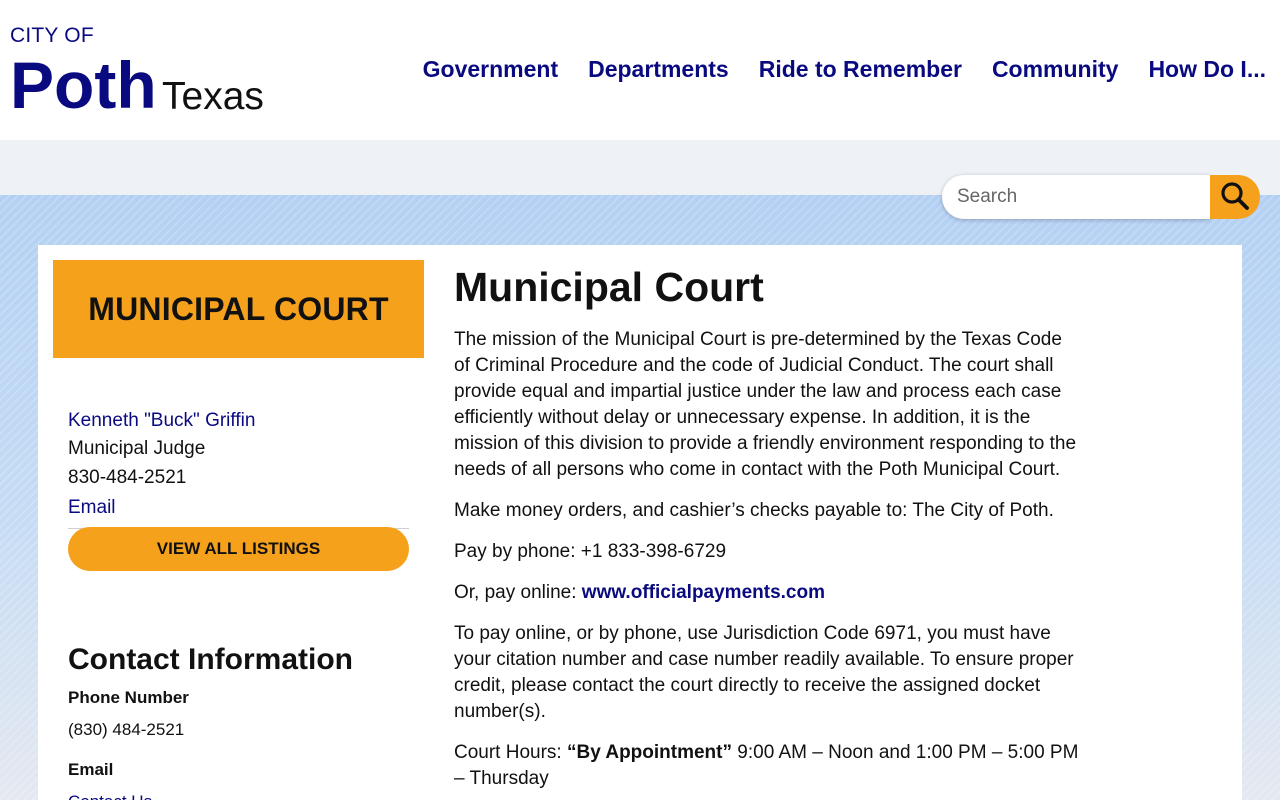 Image resolution: width=1280 pixels, height=800 pixels. What do you see at coordinates (649, 752) in the screenshot?
I see `court-hours-appointment: “By Appointment”` at bounding box center [649, 752].